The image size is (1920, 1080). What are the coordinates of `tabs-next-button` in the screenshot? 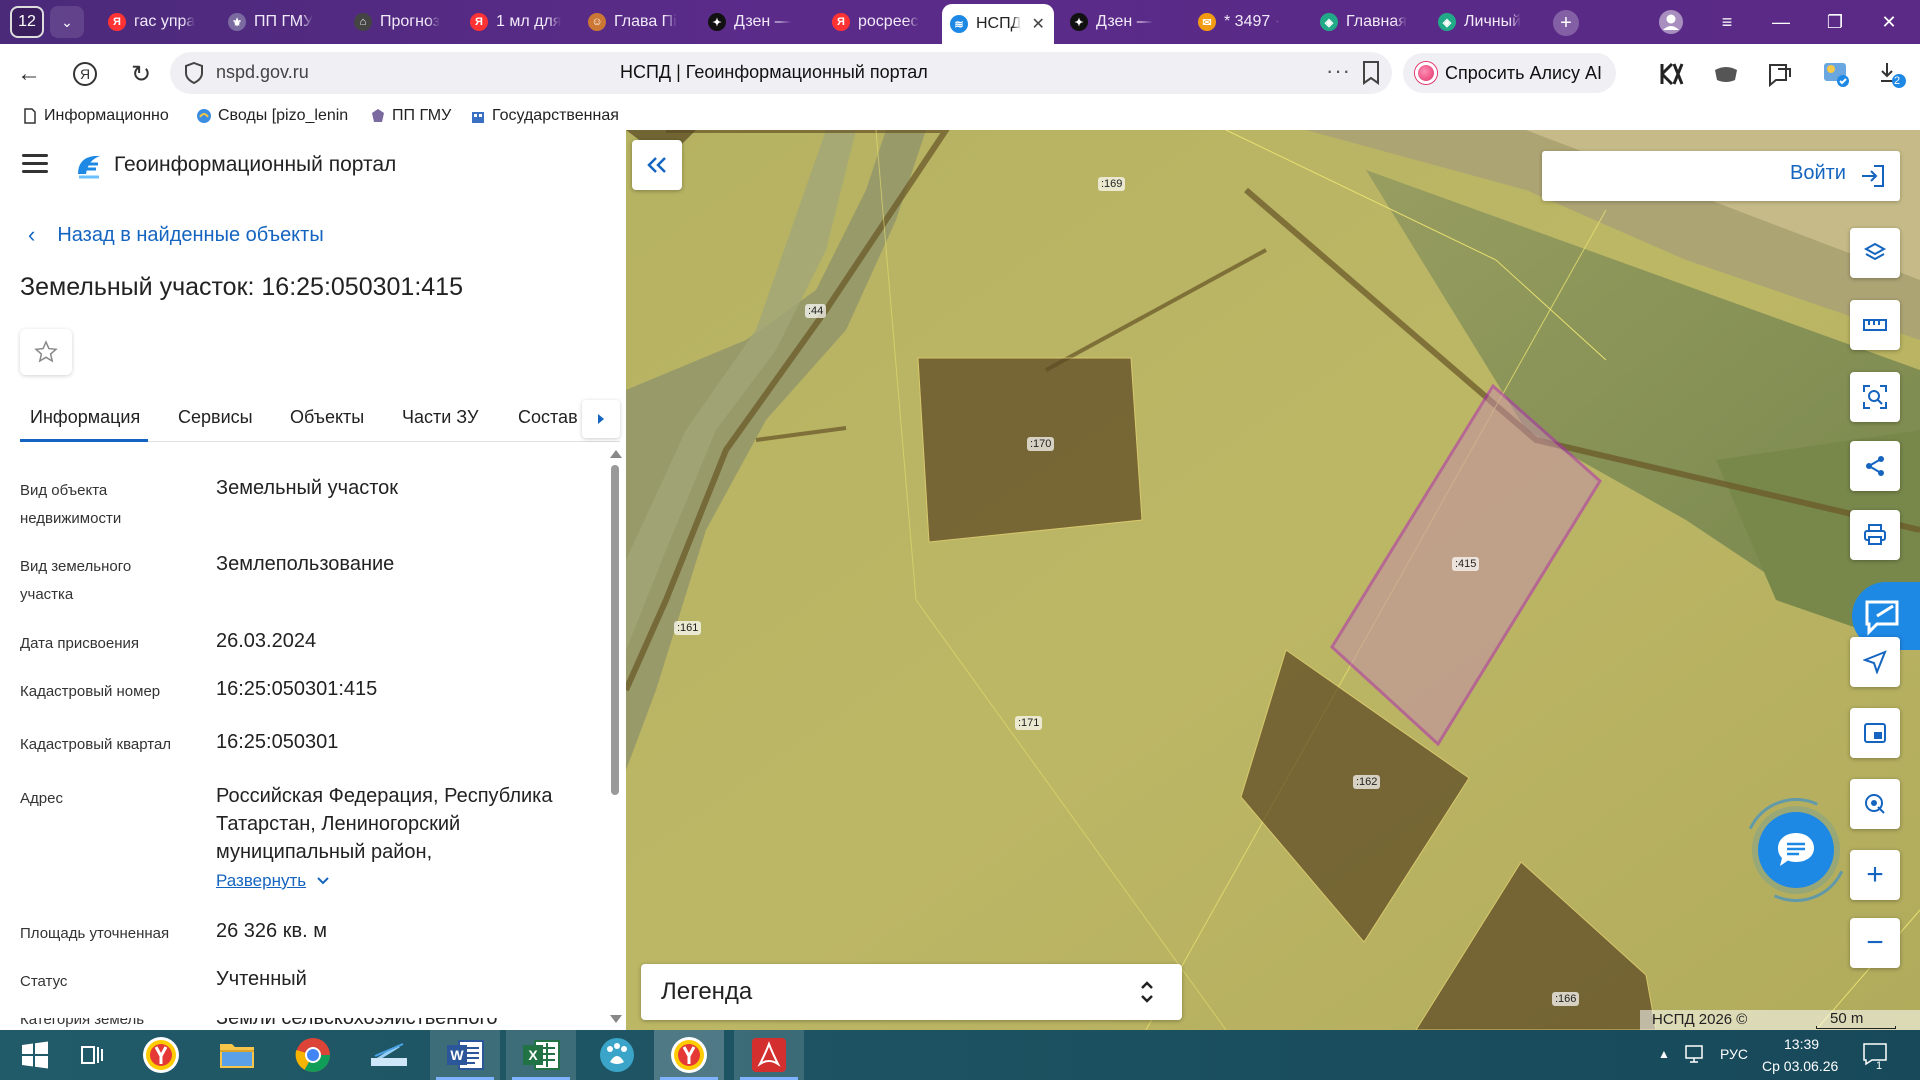 It's located at (601, 419).